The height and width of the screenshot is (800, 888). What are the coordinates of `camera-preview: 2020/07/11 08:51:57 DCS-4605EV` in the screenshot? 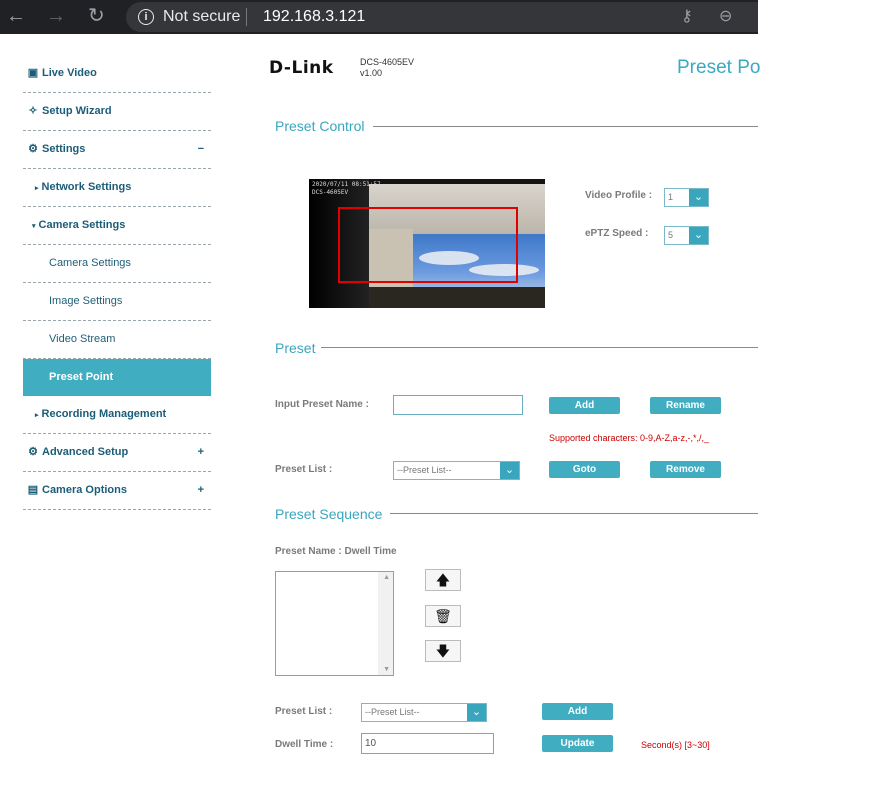 It's located at (427, 243).